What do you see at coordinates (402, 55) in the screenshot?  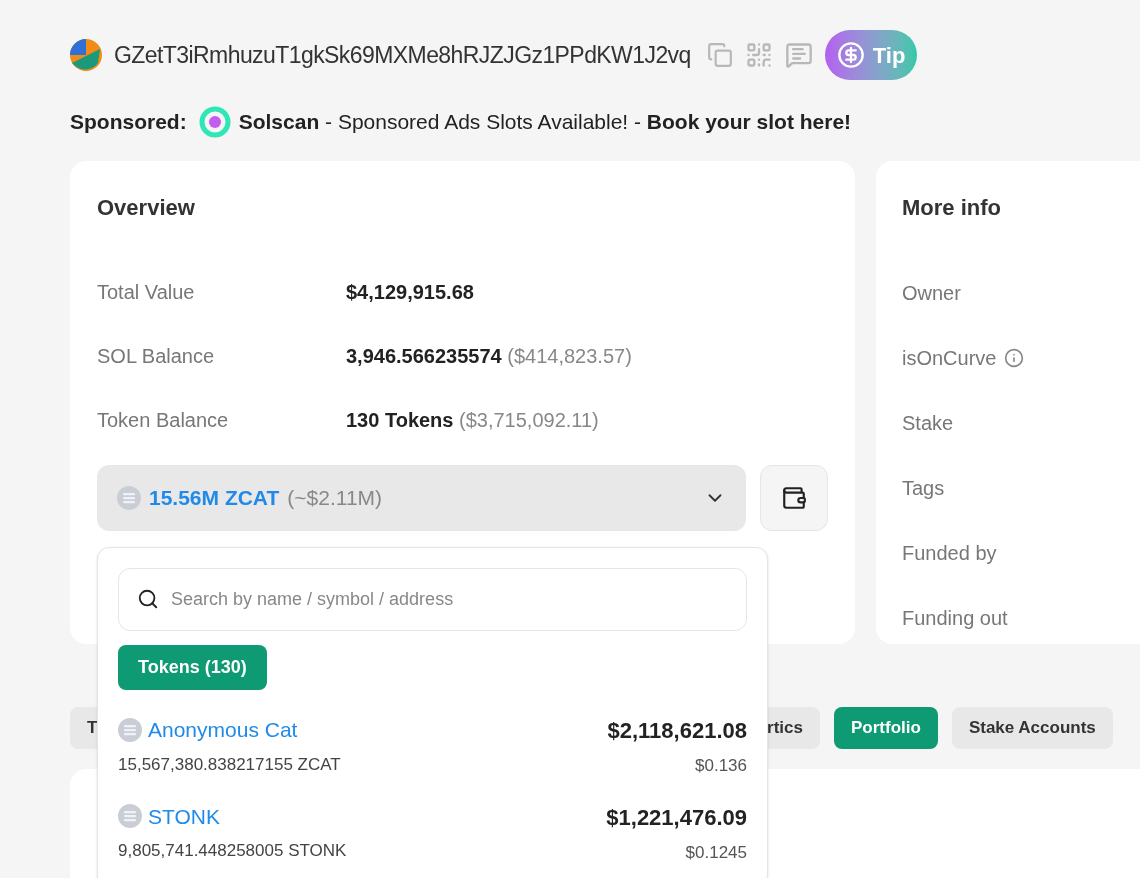 I see `wallet-address: GZetT3iRmhuzuT1gkSk69MXMe8hRJZJGz1PPdKW1J2vq` at bounding box center [402, 55].